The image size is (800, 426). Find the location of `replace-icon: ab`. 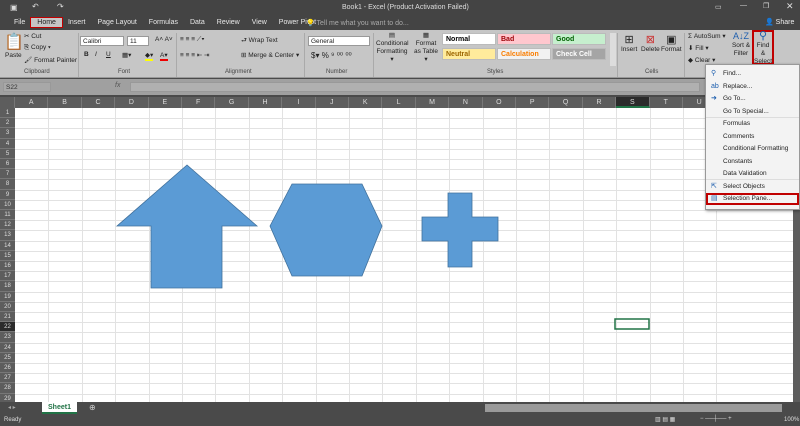

replace-icon: ab is located at coordinates (715, 86).